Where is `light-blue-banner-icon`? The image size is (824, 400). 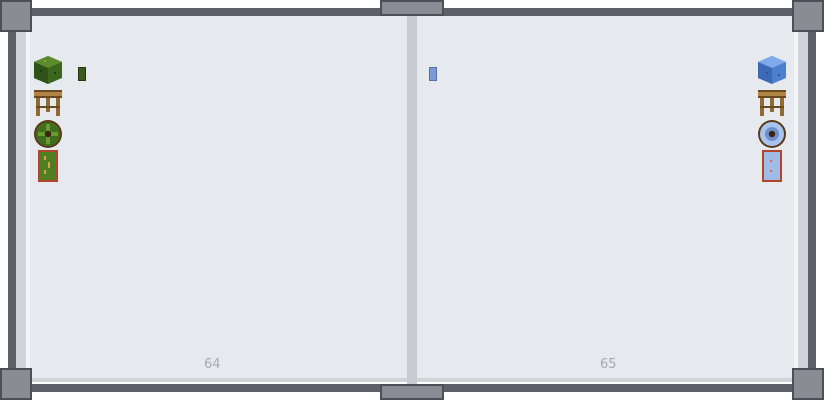
light-blue-banner-icon is located at coordinates (772, 166).